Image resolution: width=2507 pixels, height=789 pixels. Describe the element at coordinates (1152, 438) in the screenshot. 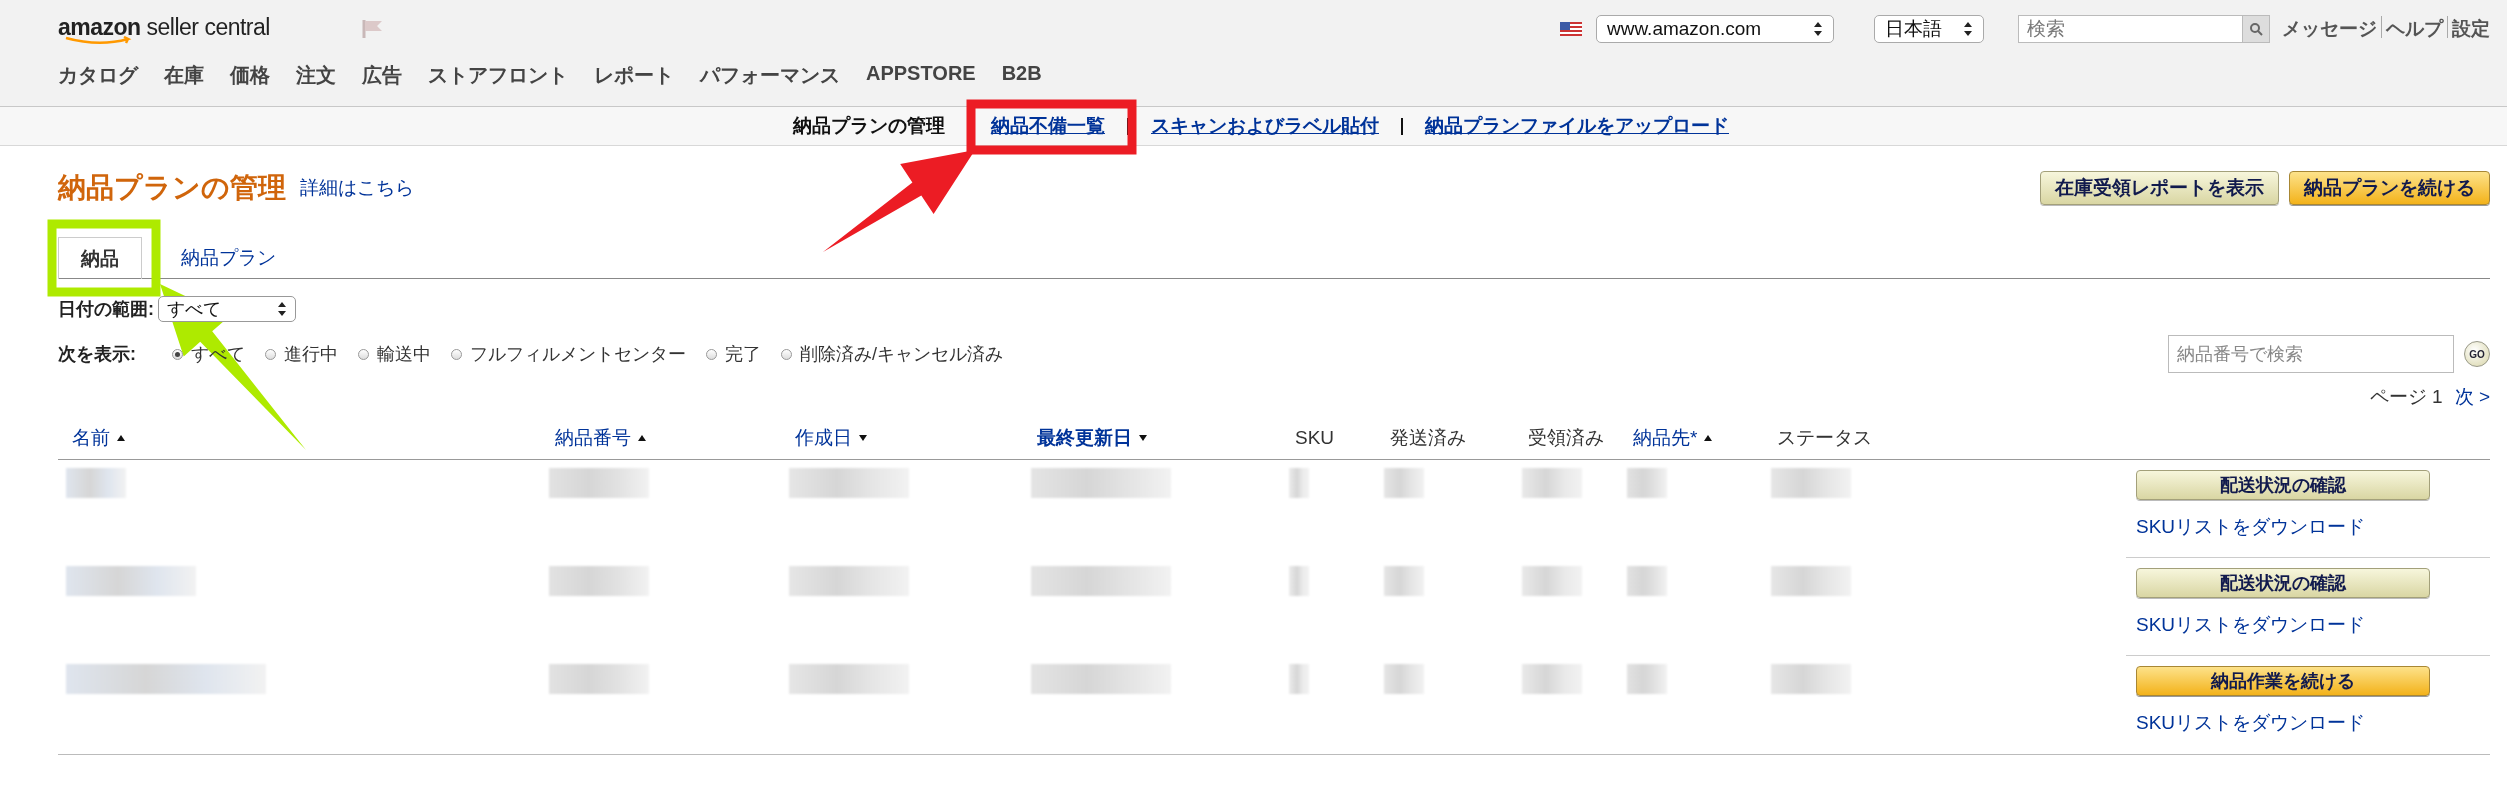

I see `column-header: 最終更新日` at that location.